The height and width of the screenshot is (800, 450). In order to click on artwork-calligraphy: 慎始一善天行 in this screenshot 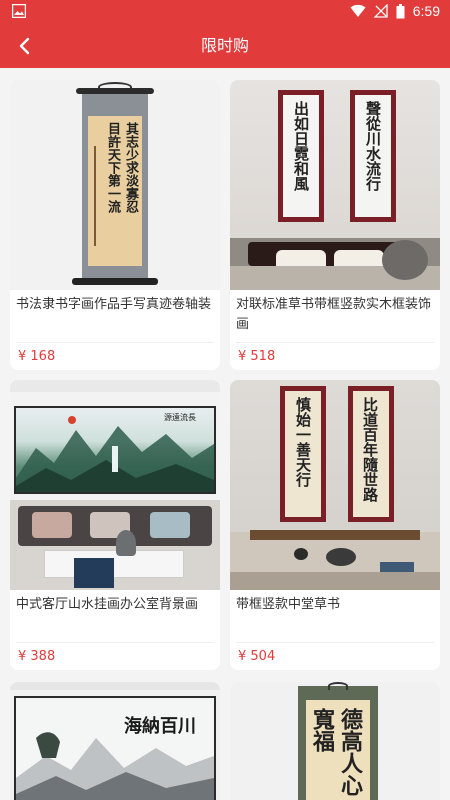, I will do `click(303, 442)`.